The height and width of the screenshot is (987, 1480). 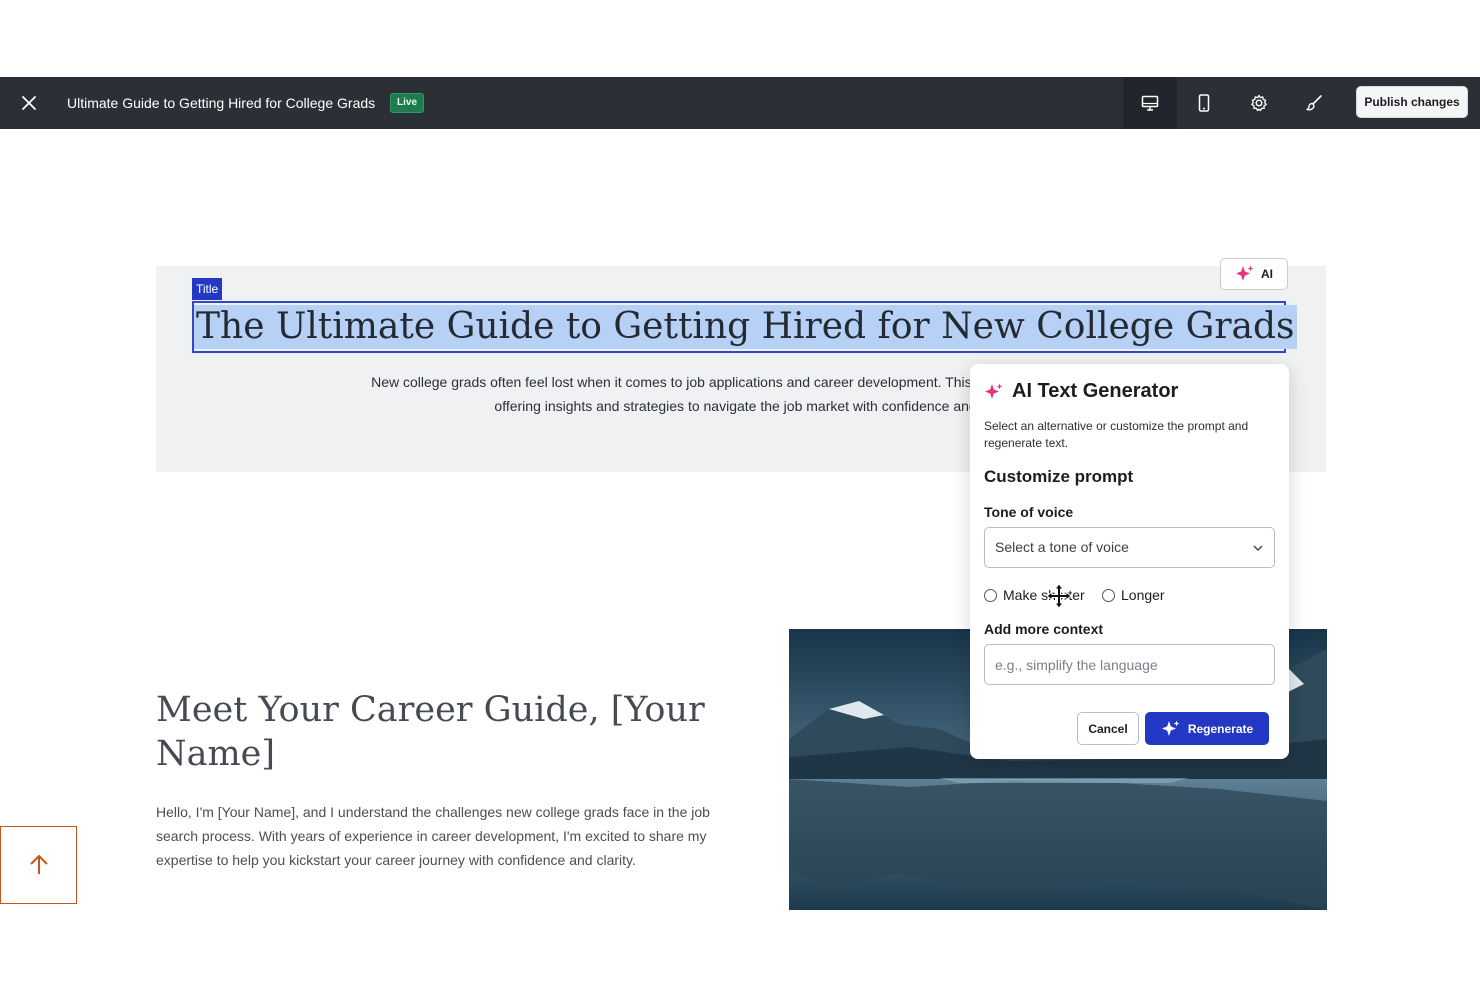 I want to click on settings-gear-icon, so click(x=1259, y=103).